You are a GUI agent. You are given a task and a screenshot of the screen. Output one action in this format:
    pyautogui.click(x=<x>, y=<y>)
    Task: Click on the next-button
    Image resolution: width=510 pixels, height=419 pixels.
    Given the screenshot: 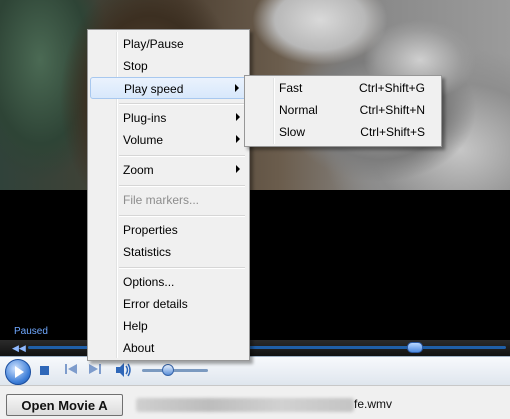 What is the action you would take?
    pyautogui.click(x=95, y=370)
    